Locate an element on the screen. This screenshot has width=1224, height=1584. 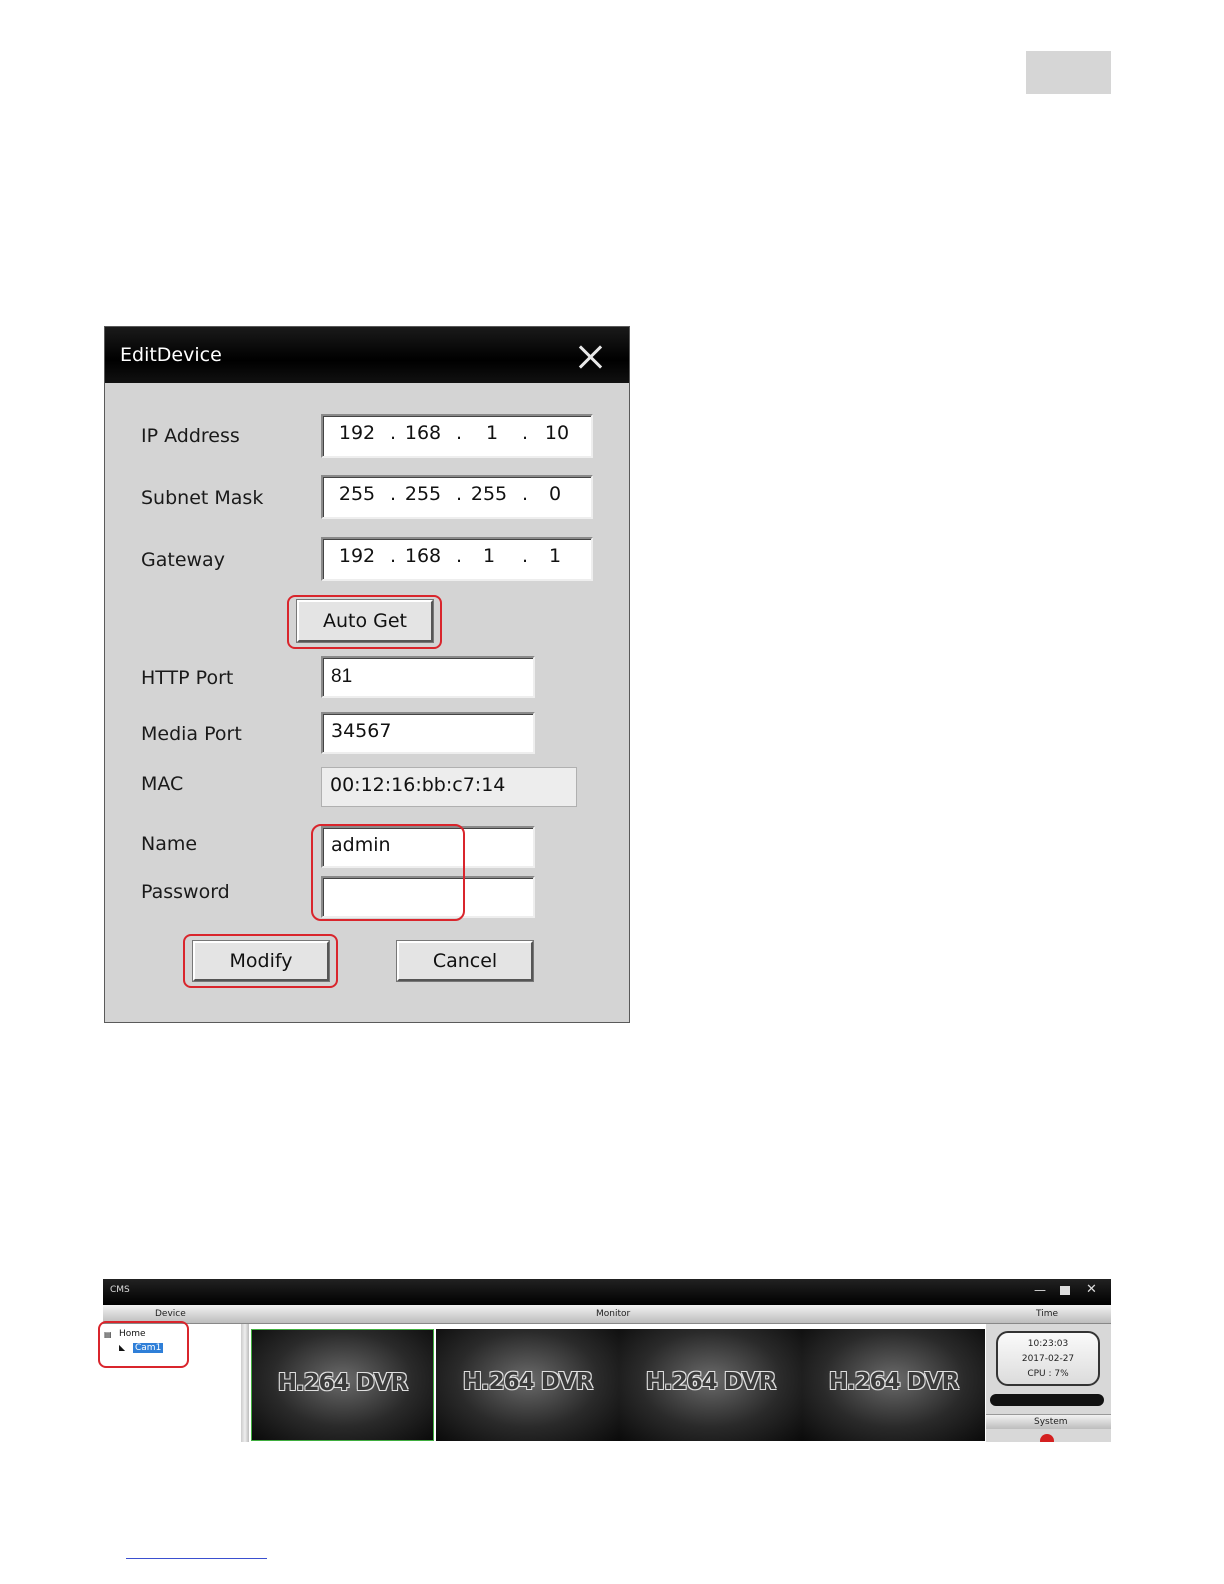
gateway-field: 192 . 168 . 1 . 1 is located at coordinates (457, 559).